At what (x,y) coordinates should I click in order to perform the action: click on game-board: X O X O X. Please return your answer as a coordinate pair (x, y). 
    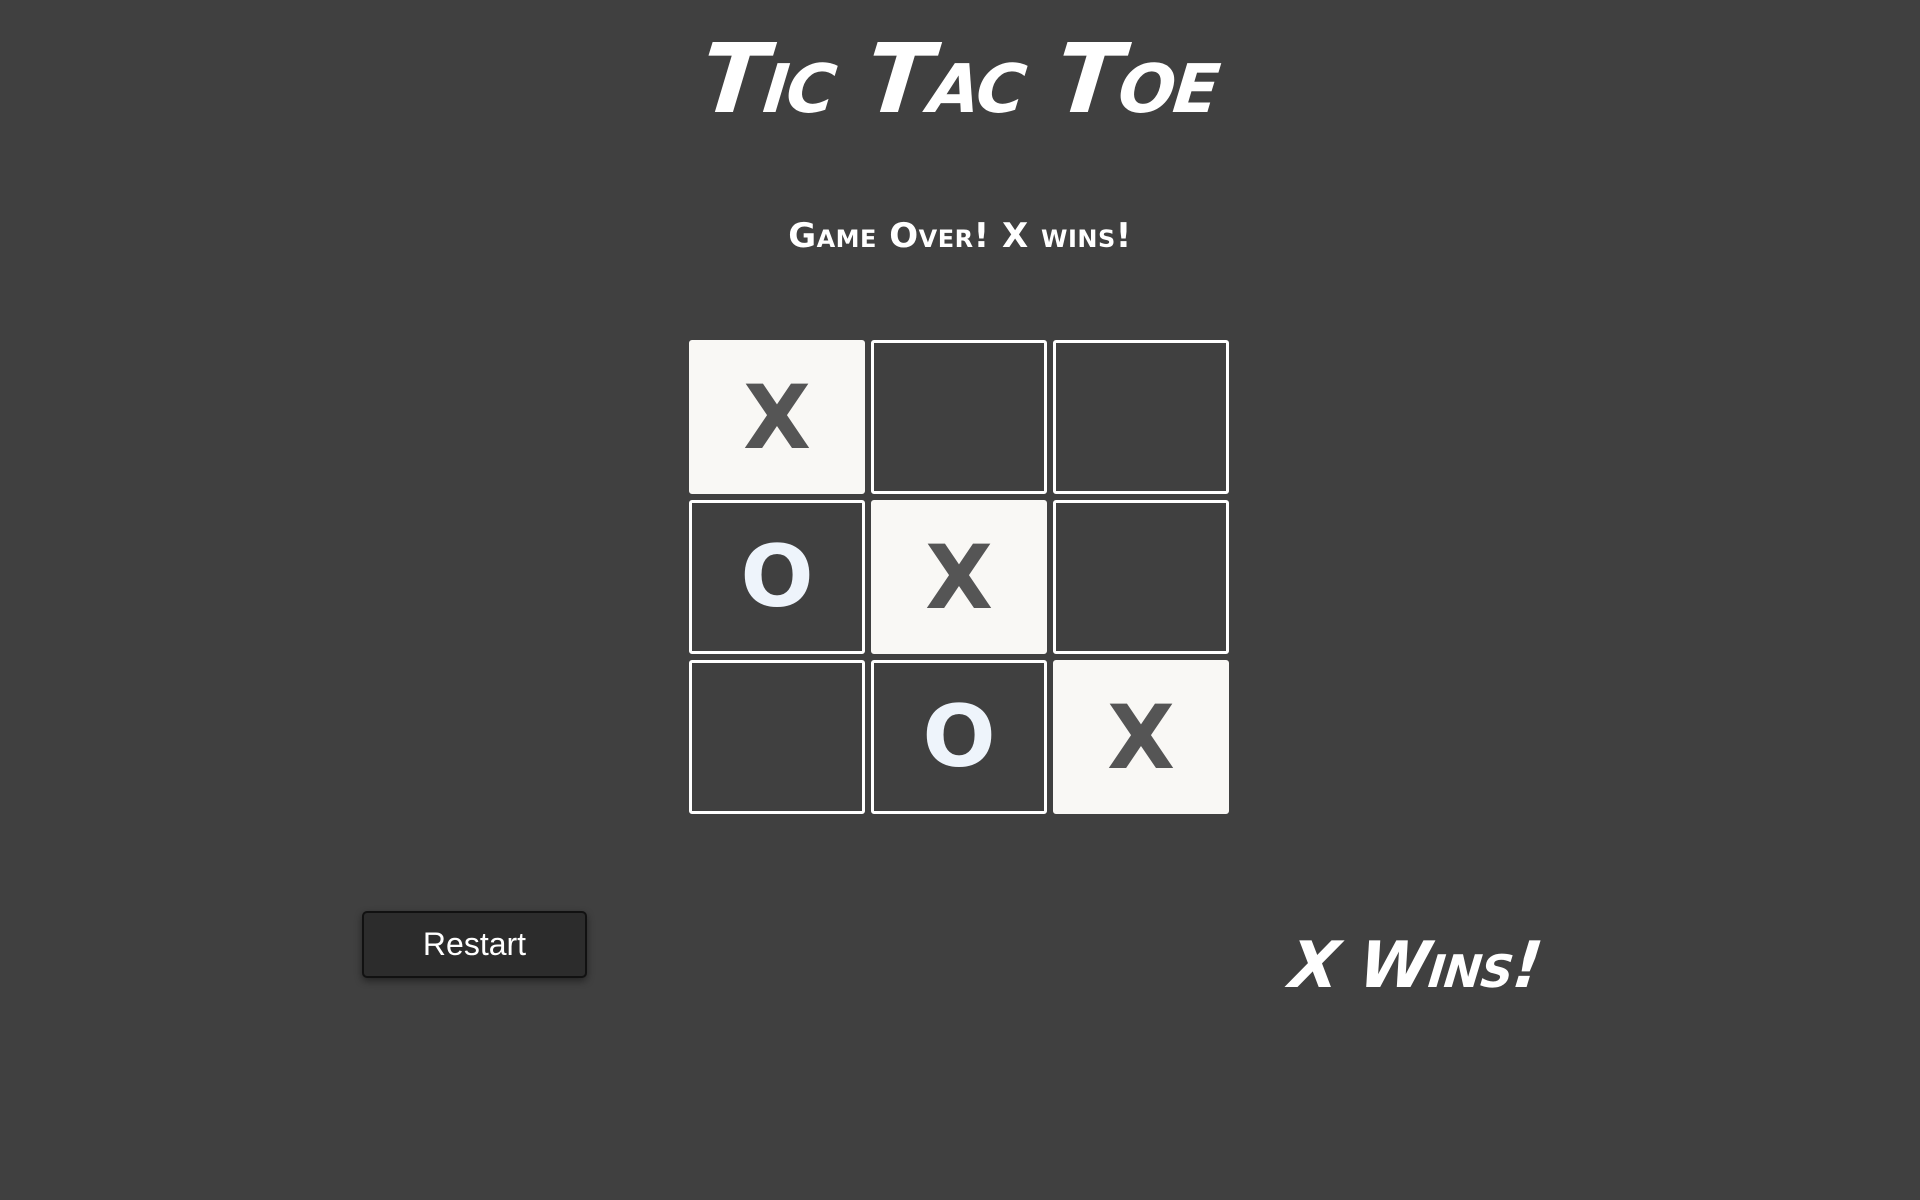
    Looking at the image, I should click on (960, 577).